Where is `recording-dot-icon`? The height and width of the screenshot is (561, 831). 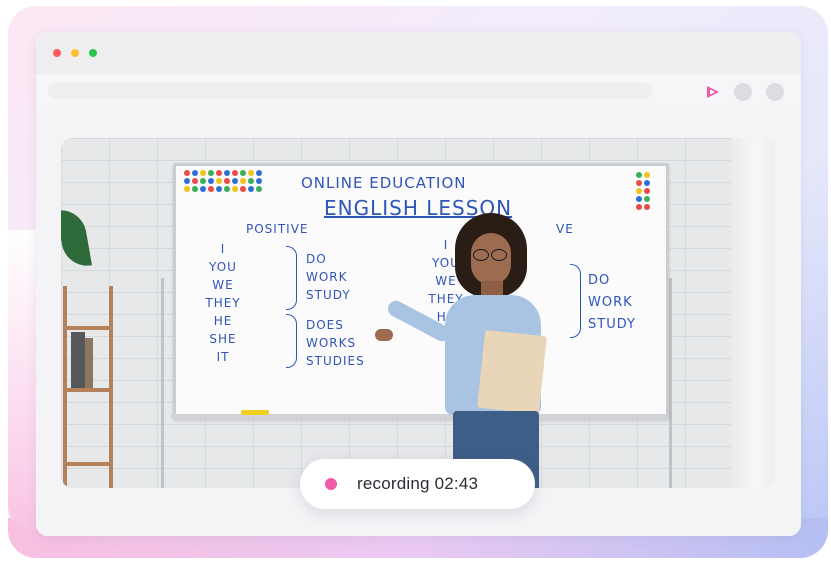
recording-dot-icon is located at coordinates (331, 484).